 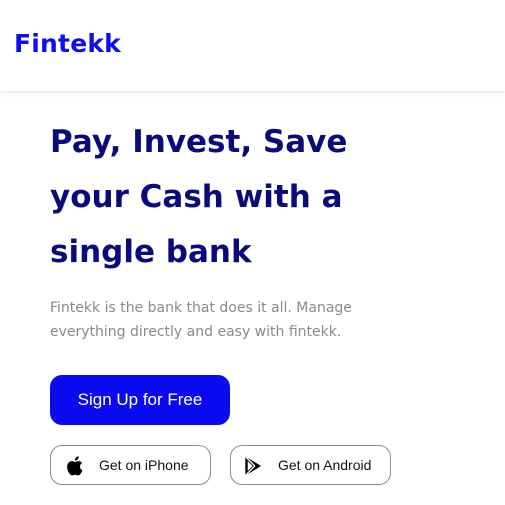 What do you see at coordinates (196, 197) in the screenshot?
I see `hero-title-line-2: your Cash with a` at bounding box center [196, 197].